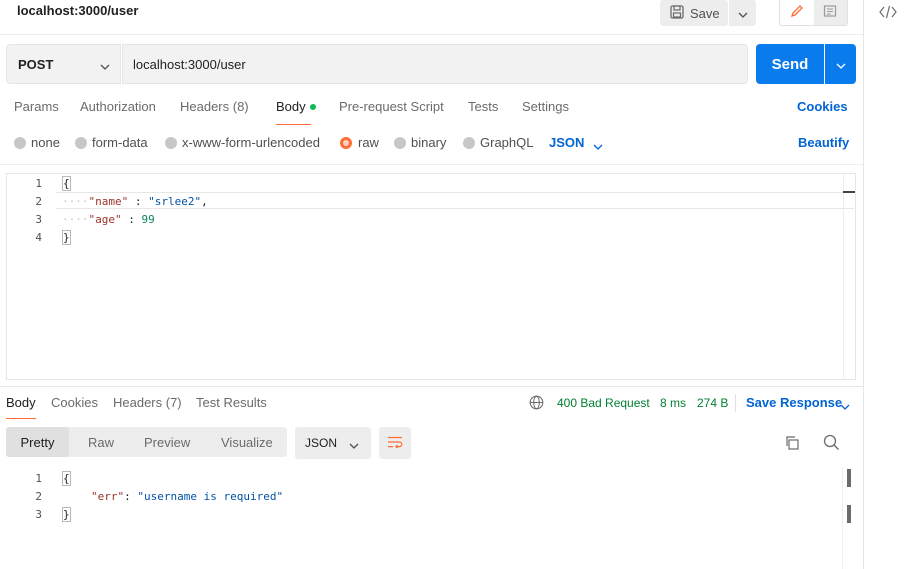  Describe the element at coordinates (251, 142) in the screenshot. I see `radio-urlencoded-label: x-www-form-urlencoded` at that location.